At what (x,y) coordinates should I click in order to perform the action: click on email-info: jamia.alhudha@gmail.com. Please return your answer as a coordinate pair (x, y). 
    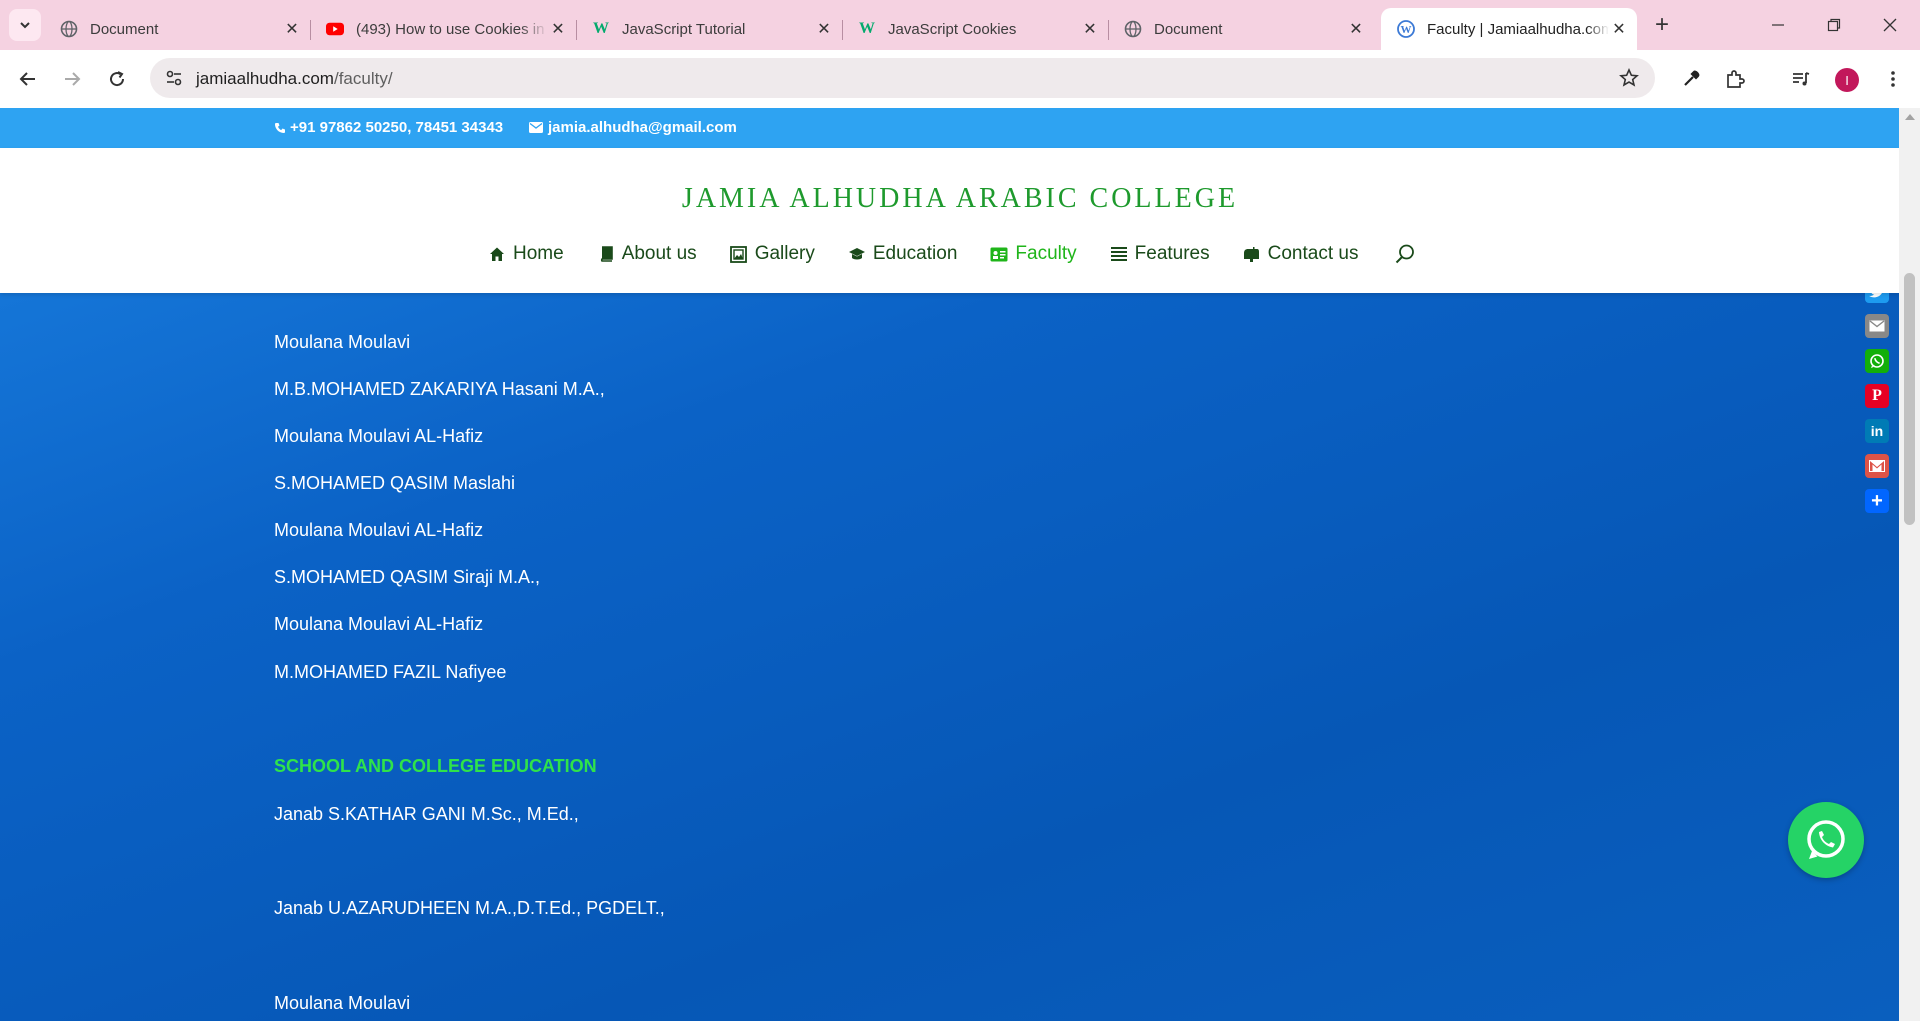
    Looking at the image, I should click on (633, 127).